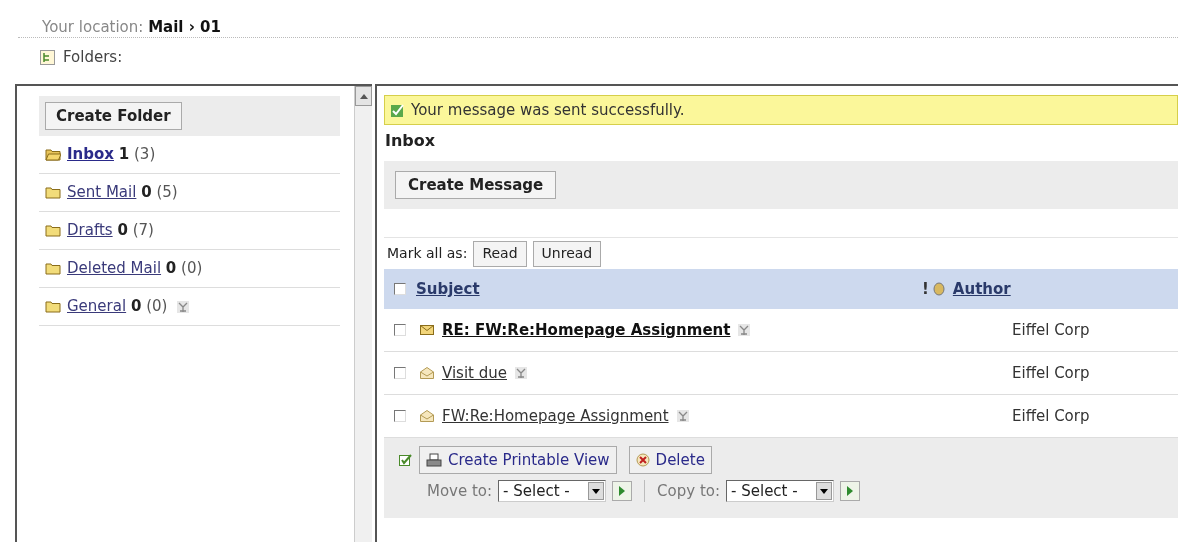  I want to click on priority-column-header: !, so click(925, 289).